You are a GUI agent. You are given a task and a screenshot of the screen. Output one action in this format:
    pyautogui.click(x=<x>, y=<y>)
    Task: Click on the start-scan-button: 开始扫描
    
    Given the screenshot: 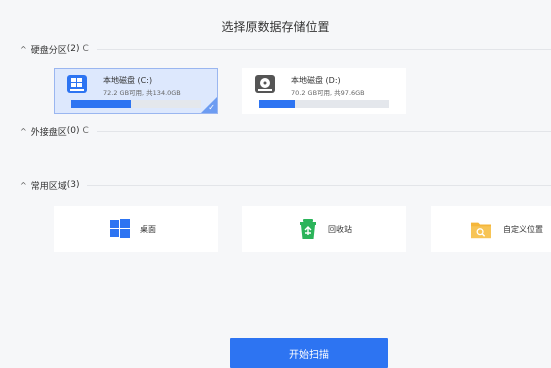 What is the action you would take?
    pyautogui.click(x=309, y=353)
    